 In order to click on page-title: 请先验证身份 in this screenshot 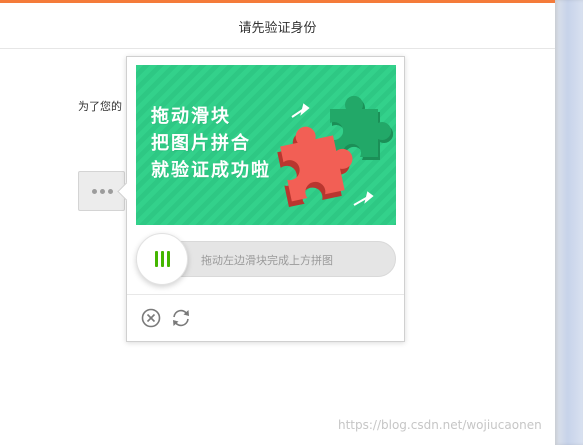, I will do `click(277, 28)`.